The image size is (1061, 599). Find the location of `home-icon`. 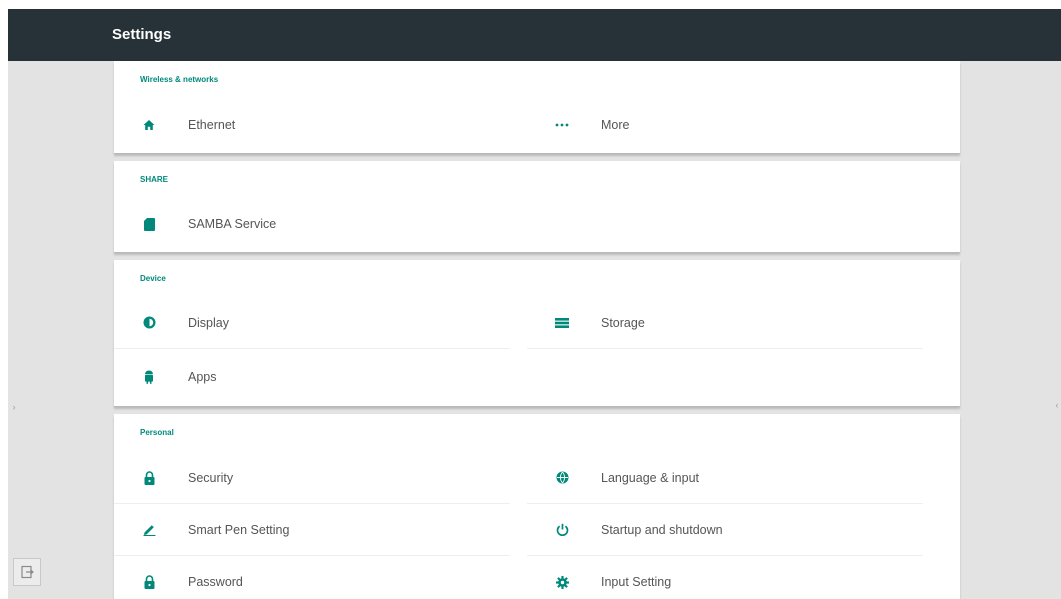

home-icon is located at coordinates (149, 125).